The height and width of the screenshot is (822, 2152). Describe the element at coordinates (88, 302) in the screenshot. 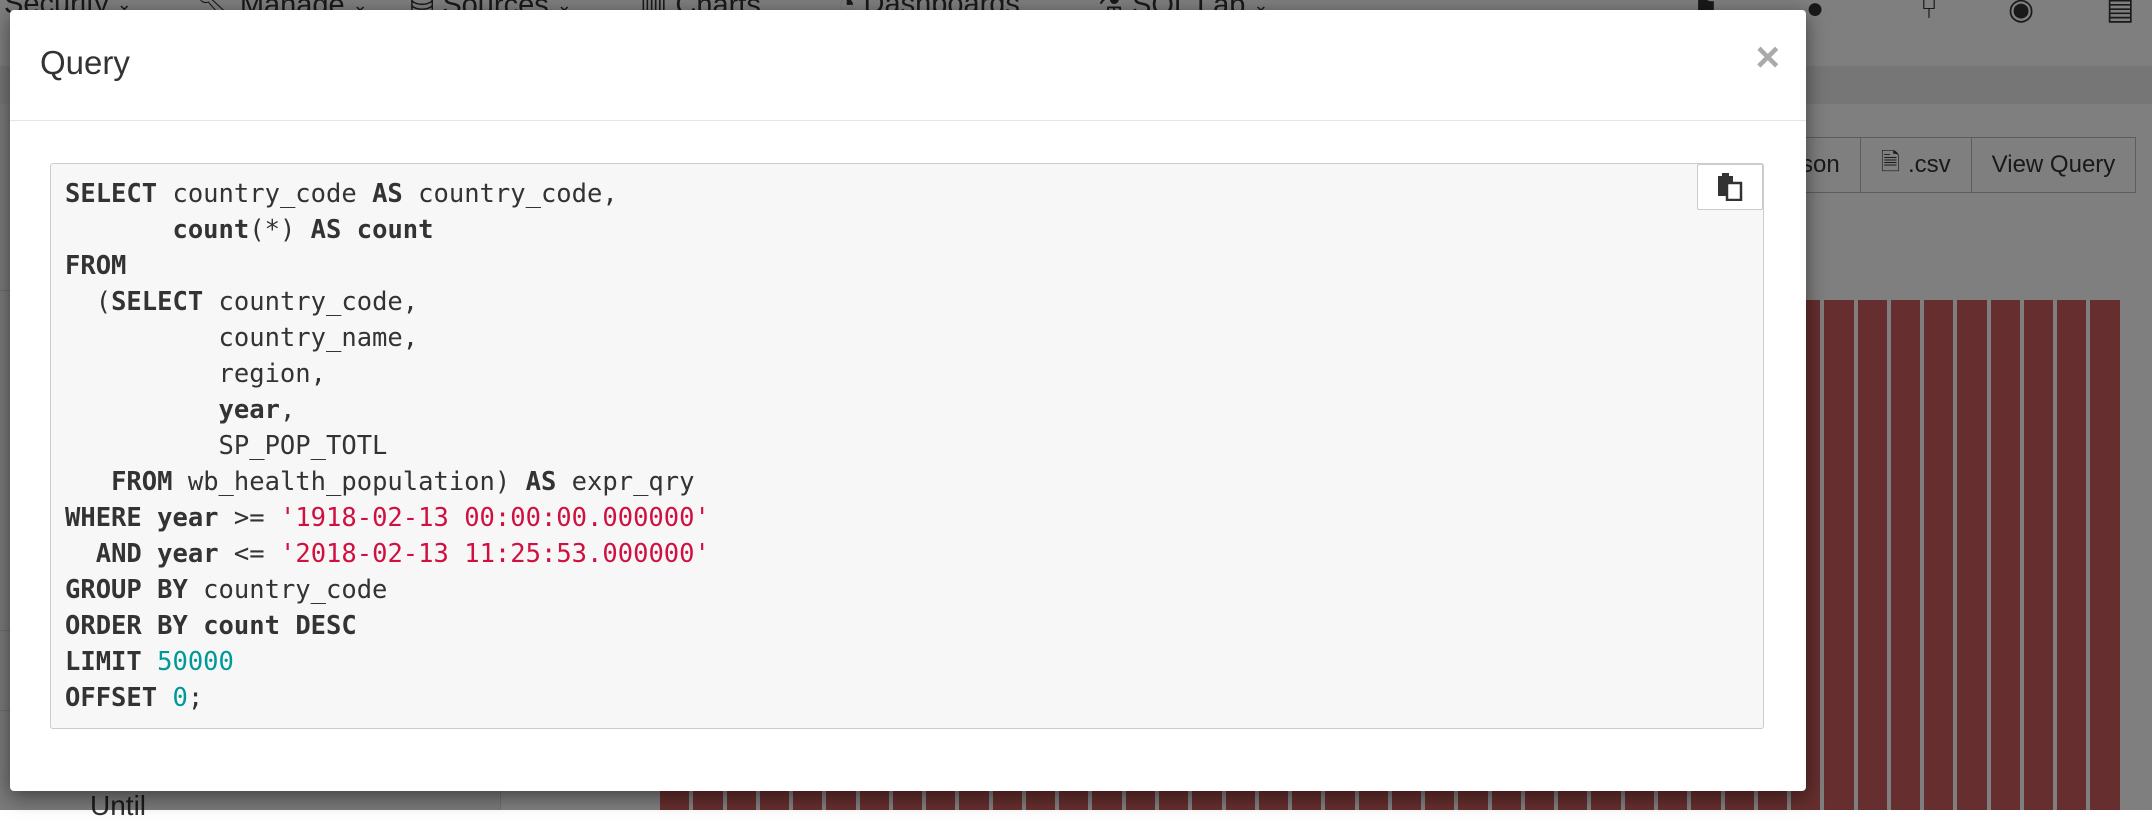

I see `sql-token: (` at that location.